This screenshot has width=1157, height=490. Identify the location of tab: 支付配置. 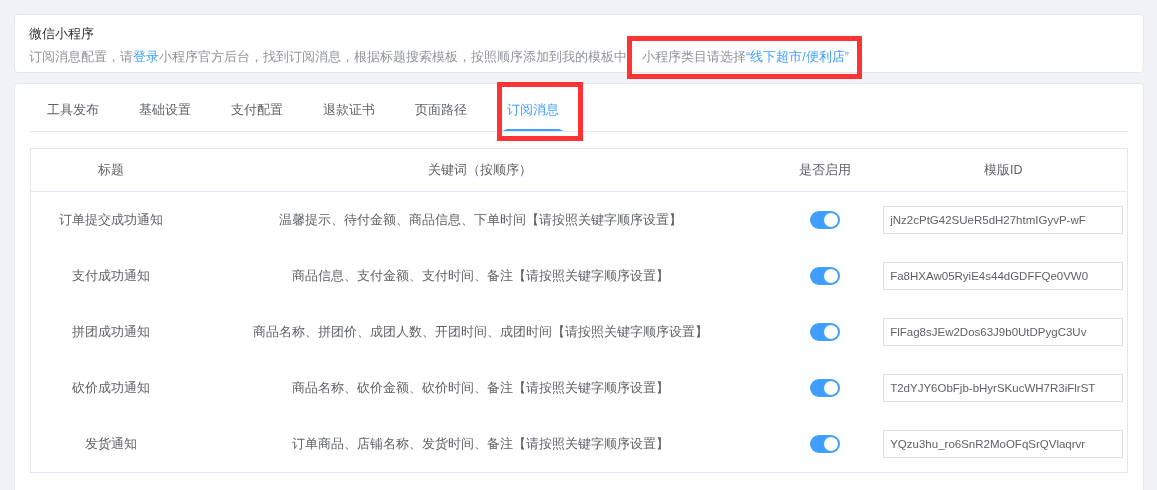
(257, 109).